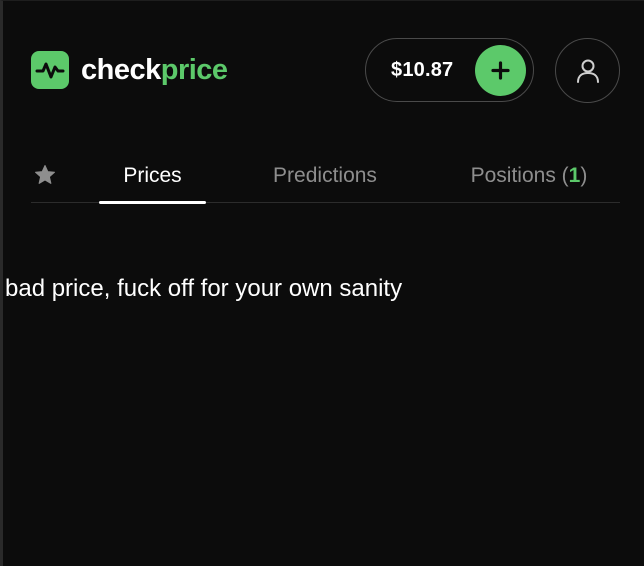 The height and width of the screenshot is (566, 644). I want to click on profile-button, so click(587, 70).